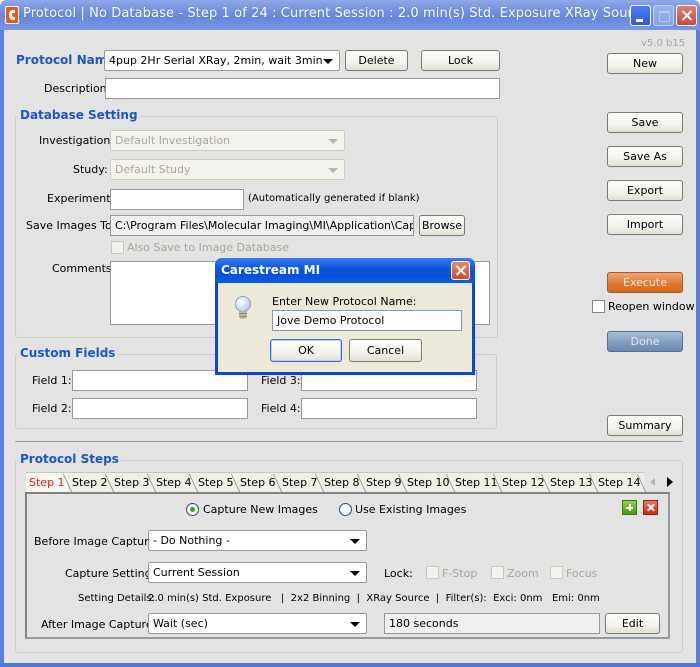 The image size is (700, 667). I want to click on lock-label: Lock:, so click(398, 573).